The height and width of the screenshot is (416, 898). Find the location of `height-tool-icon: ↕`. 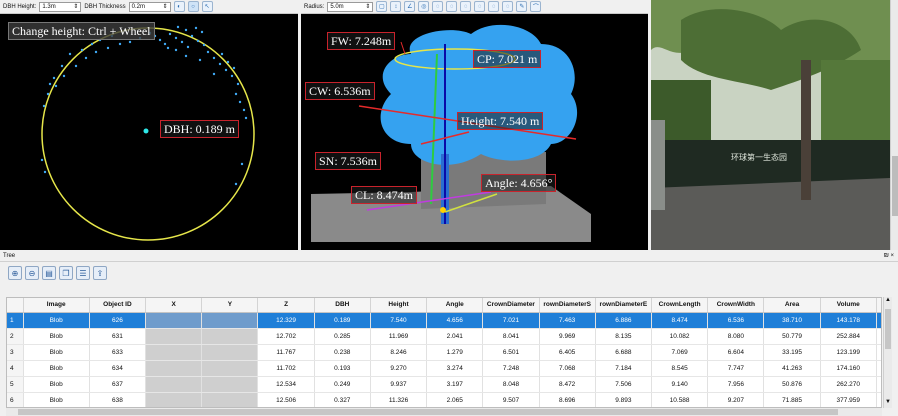

height-tool-icon: ↕ is located at coordinates (396, 6).